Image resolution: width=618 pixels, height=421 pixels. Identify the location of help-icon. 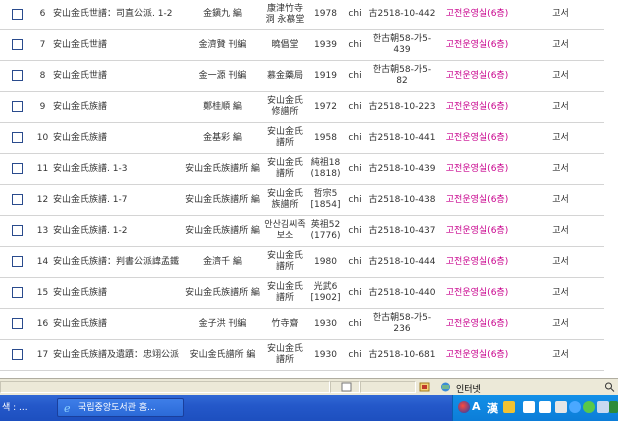
(529, 407).